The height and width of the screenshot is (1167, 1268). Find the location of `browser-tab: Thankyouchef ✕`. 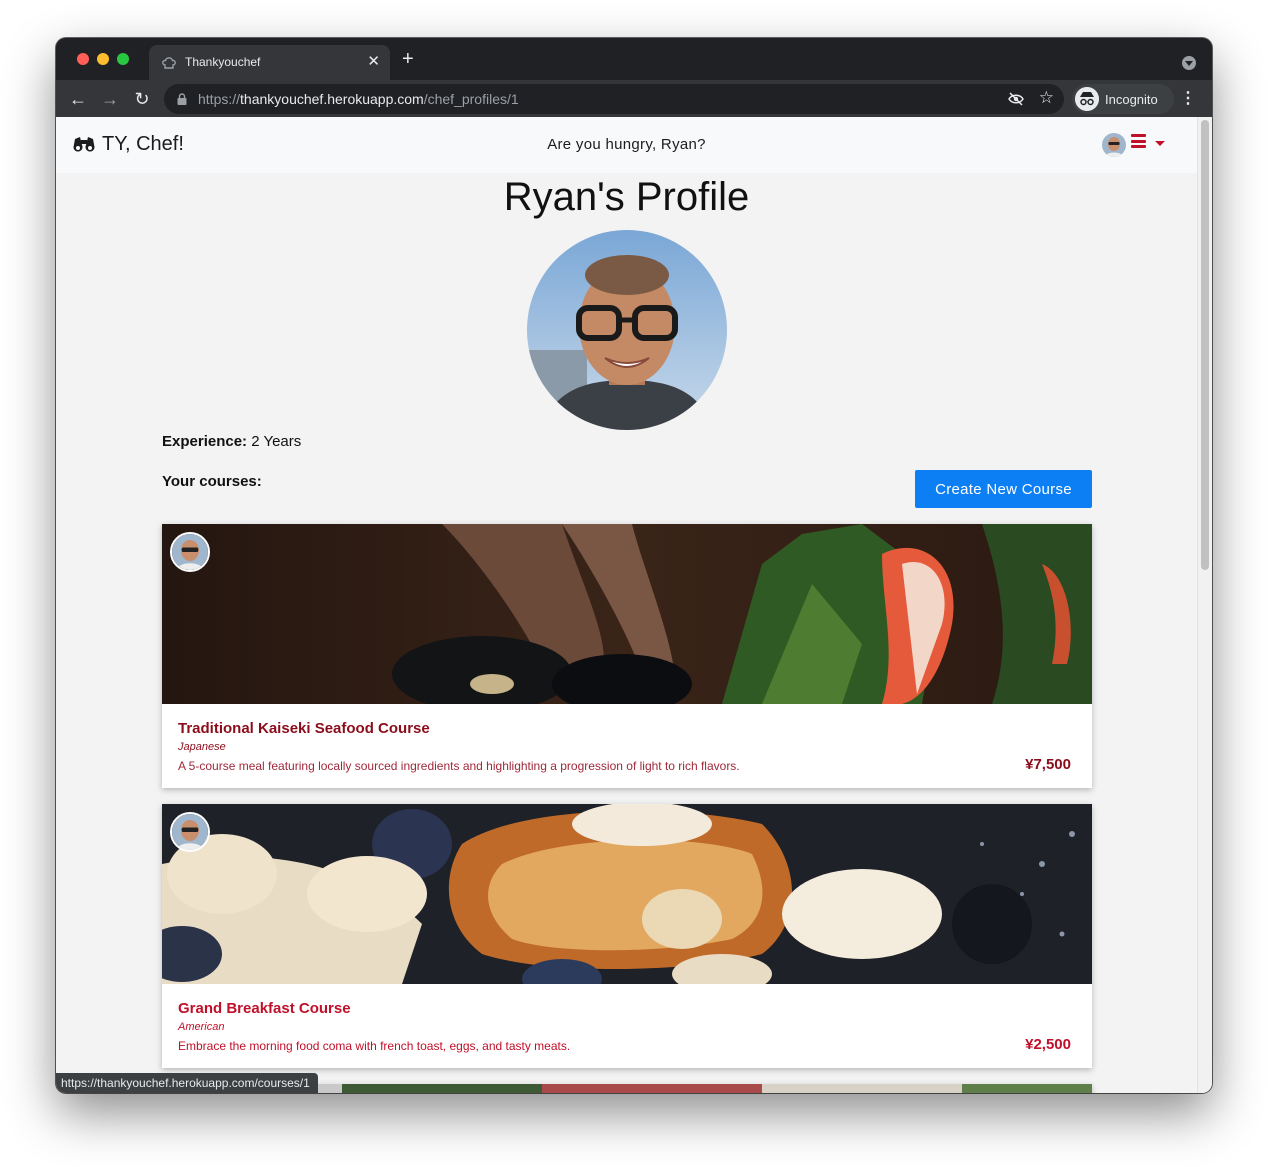

browser-tab: Thankyouchef ✕ is located at coordinates (269, 62).